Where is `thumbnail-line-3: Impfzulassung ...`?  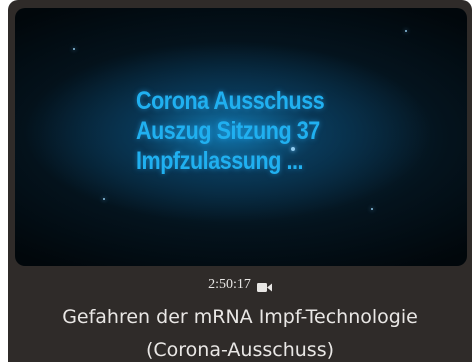 thumbnail-line-3: Impfzulassung ... is located at coordinates (220, 161).